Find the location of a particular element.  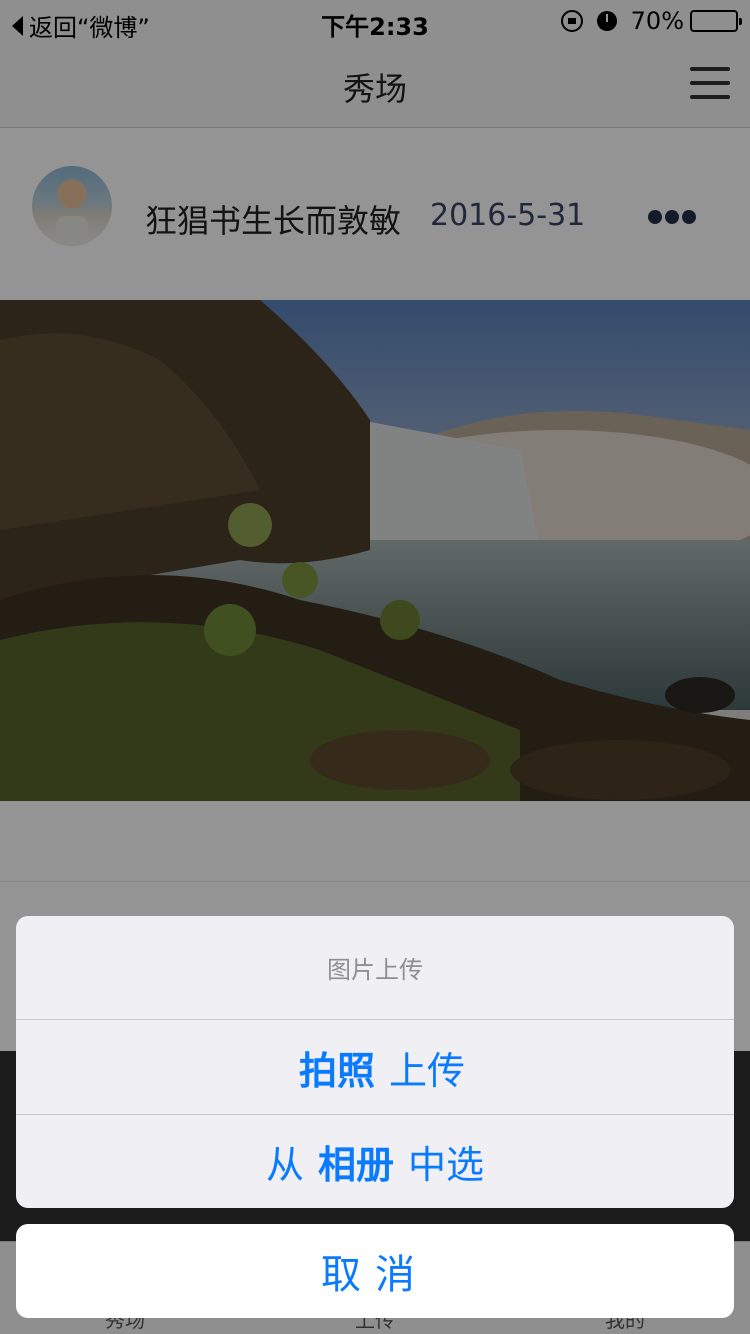

album-bold-label: 相册 is located at coordinates (355, 1165).